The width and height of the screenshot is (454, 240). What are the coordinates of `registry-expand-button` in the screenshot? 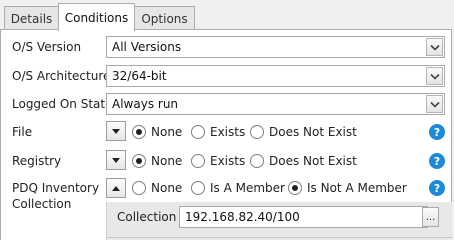 It's located at (116, 160).